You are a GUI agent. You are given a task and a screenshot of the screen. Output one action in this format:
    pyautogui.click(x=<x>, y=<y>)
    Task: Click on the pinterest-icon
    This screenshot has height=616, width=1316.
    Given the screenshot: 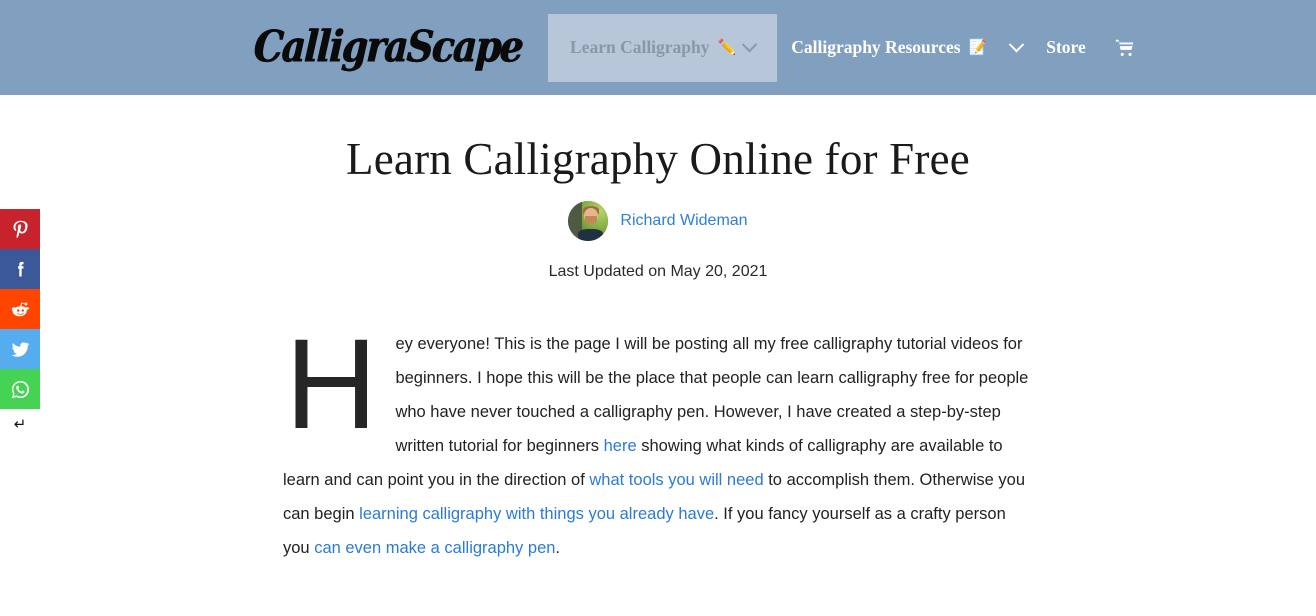 What is the action you would take?
    pyautogui.click(x=20, y=229)
    